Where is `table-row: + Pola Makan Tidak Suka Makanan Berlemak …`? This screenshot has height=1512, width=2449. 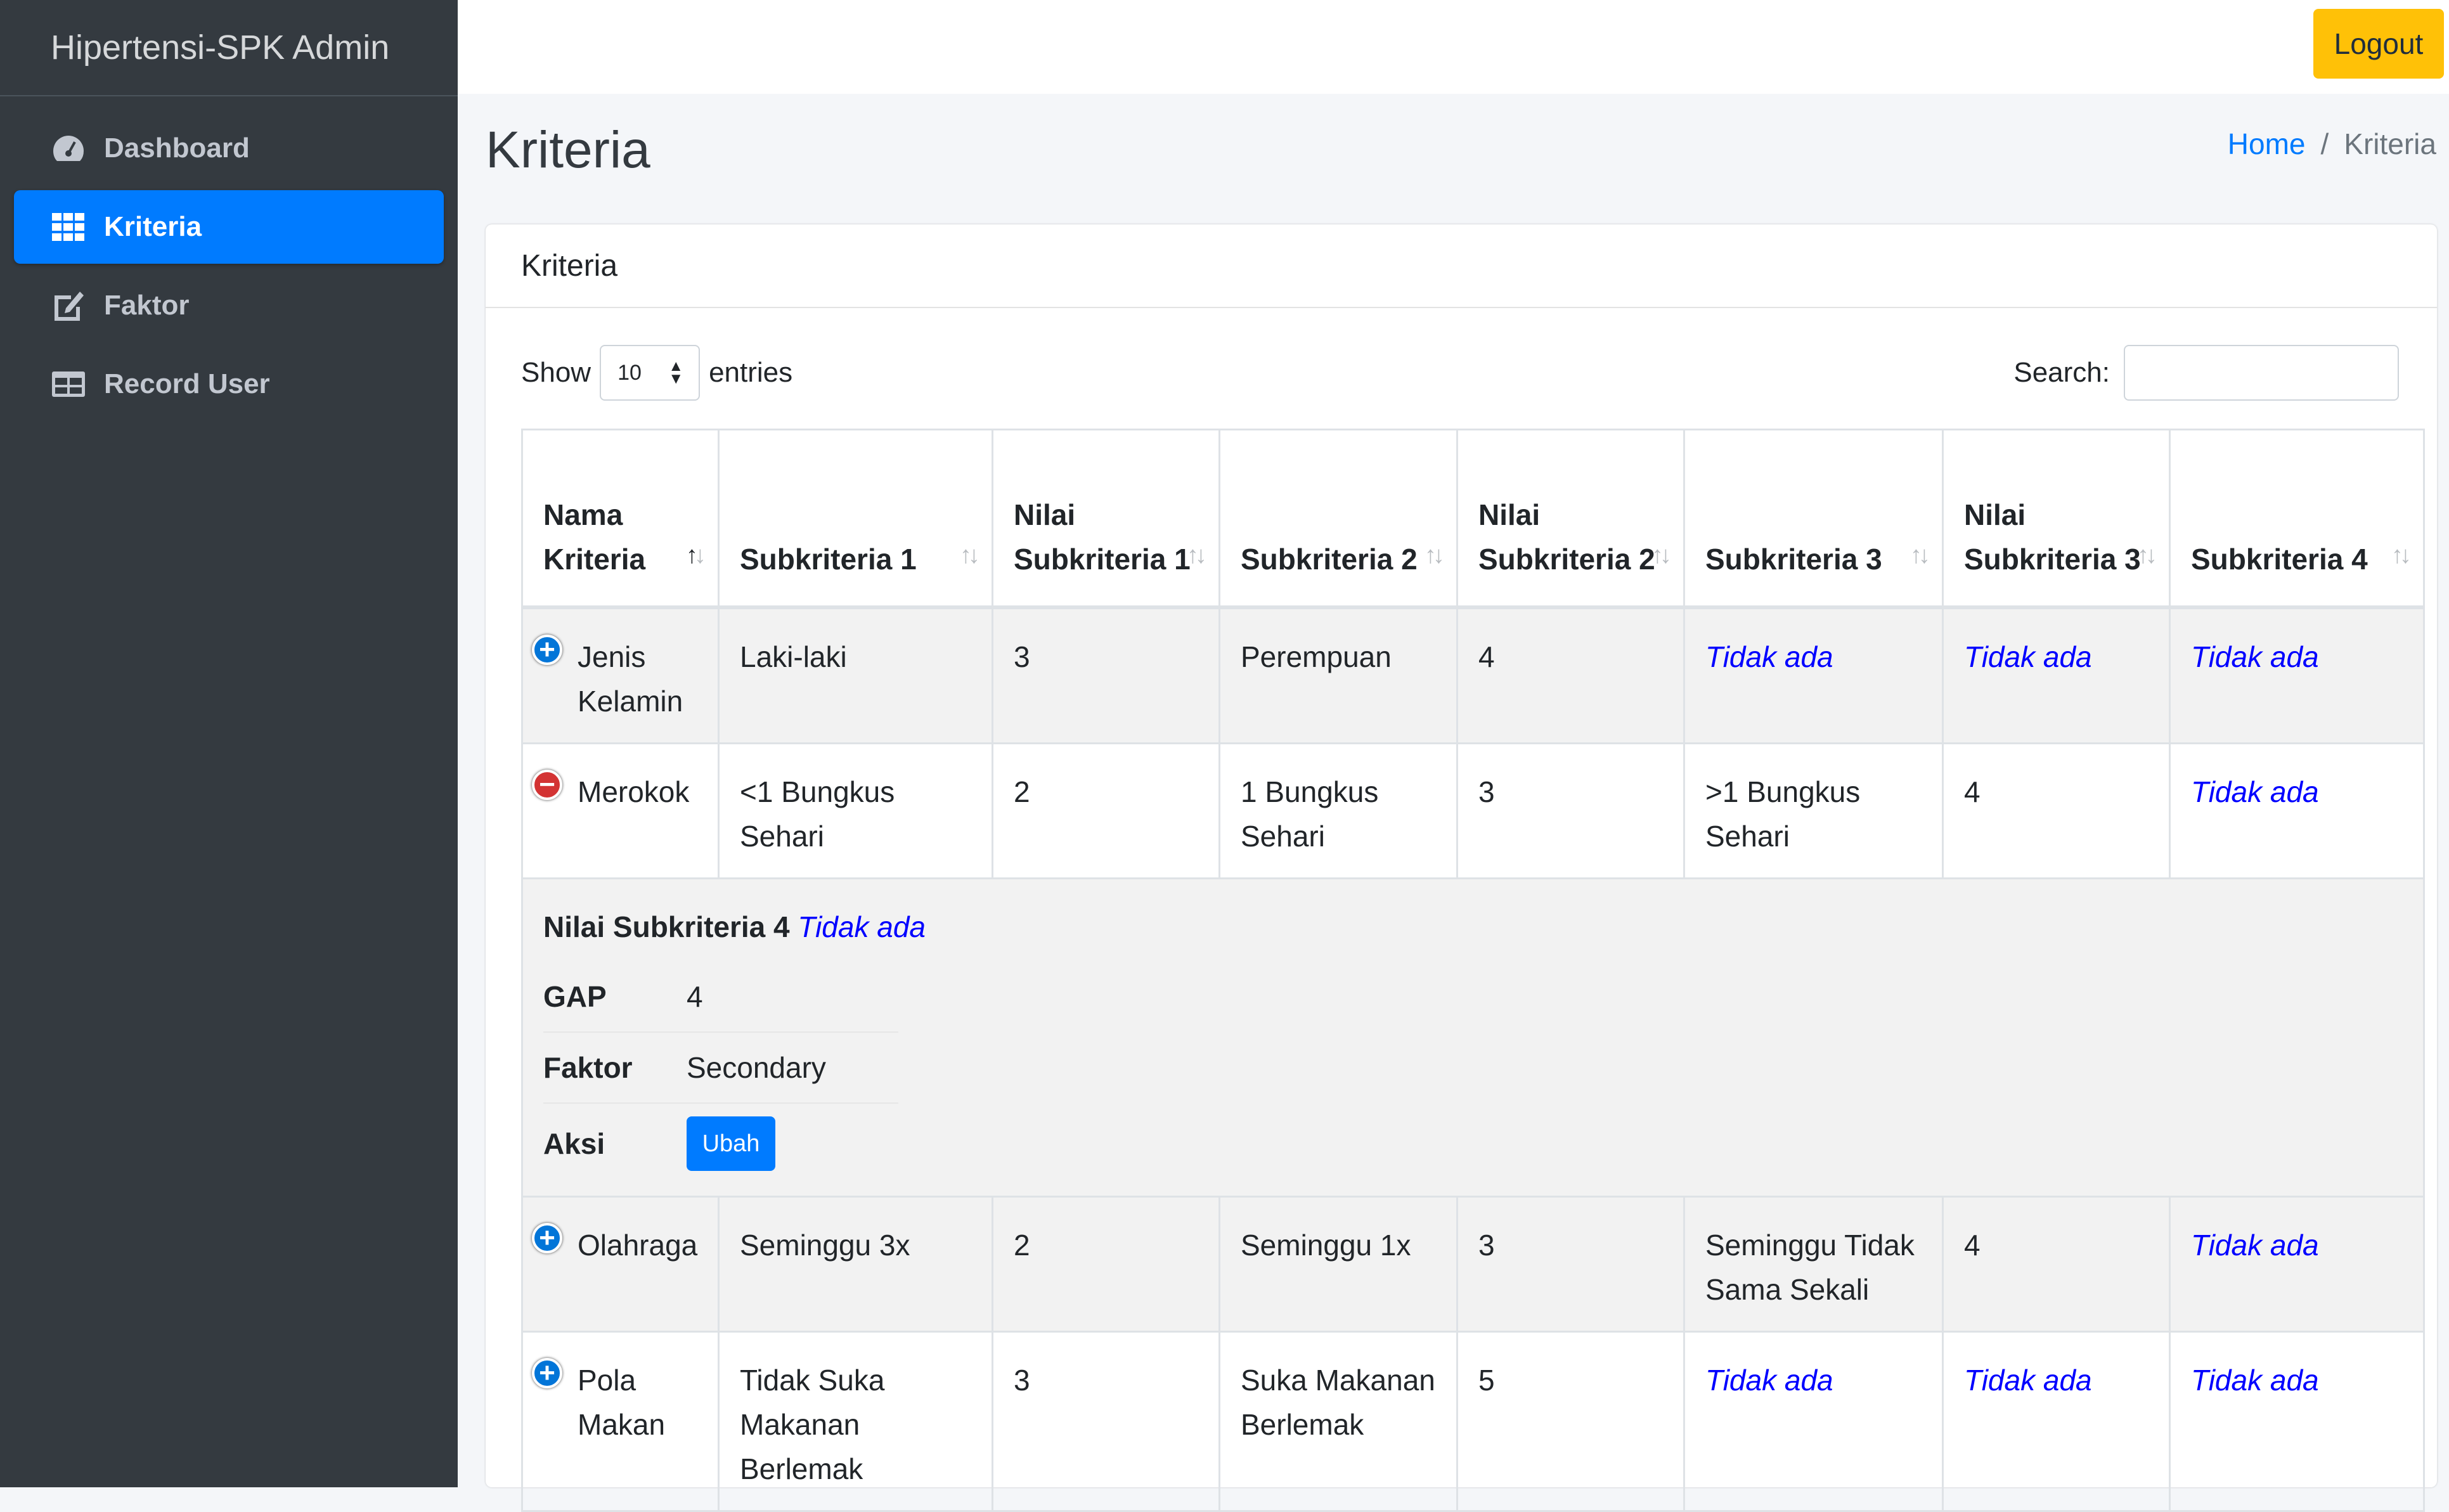 table-row: + Pola Makan Tidak Suka Makanan Berlemak … is located at coordinates (1473, 1421).